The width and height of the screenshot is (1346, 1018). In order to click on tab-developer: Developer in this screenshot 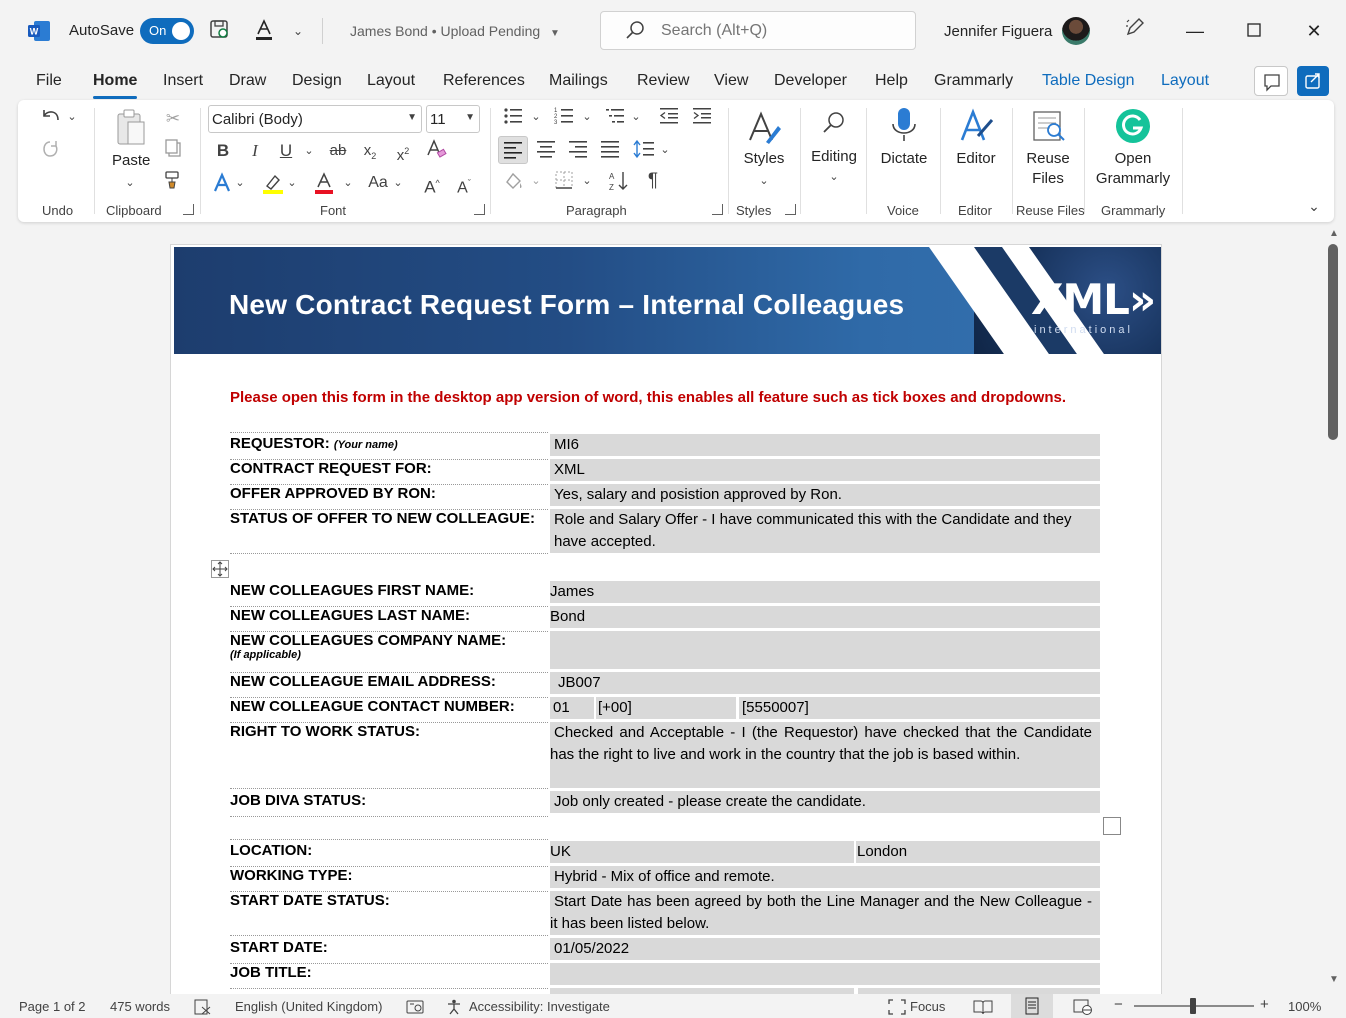, I will do `click(810, 81)`.